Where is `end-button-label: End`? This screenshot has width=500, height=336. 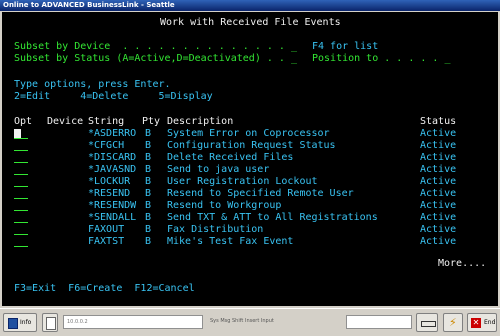
end-button-label: End is located at coordinates (490, 322).